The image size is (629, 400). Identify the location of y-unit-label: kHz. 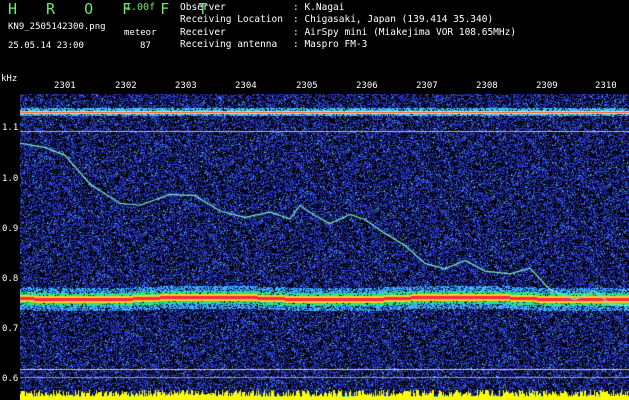
(9, 79).